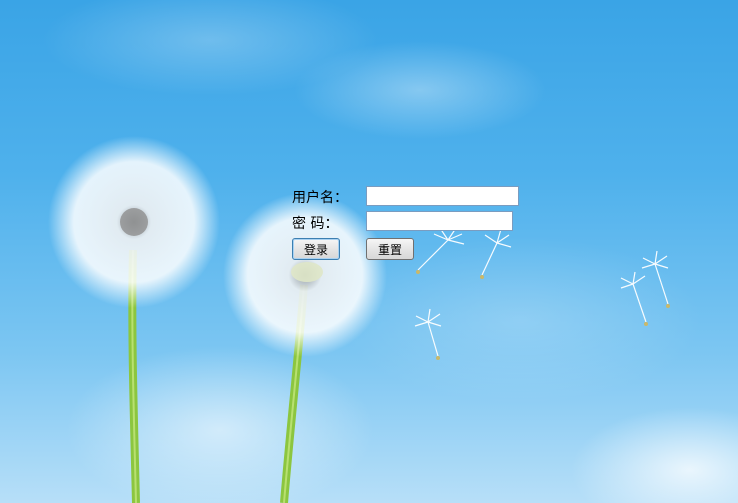 The image size is (738, 503). What do you see at coordinates (390, 249) in the screenshot?
I see `reset-button: 重置` at bounding box center [390, 249].